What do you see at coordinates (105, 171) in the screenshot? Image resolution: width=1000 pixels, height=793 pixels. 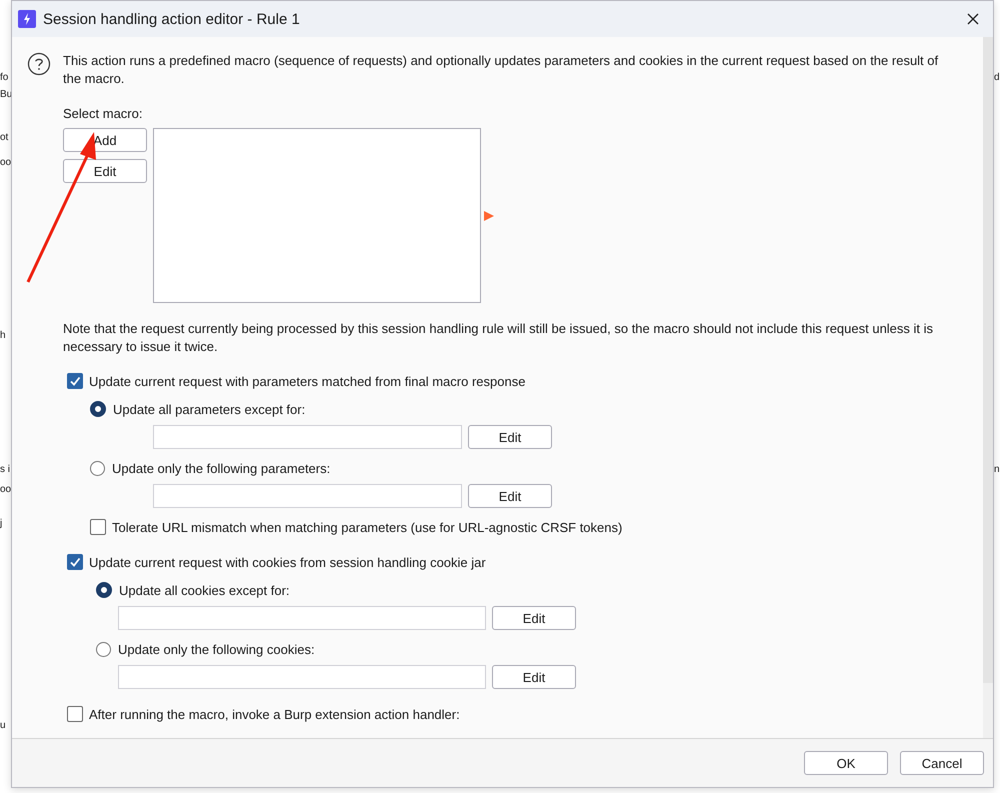 I see `macro-button: Edit` at bounding box center [105, 171].